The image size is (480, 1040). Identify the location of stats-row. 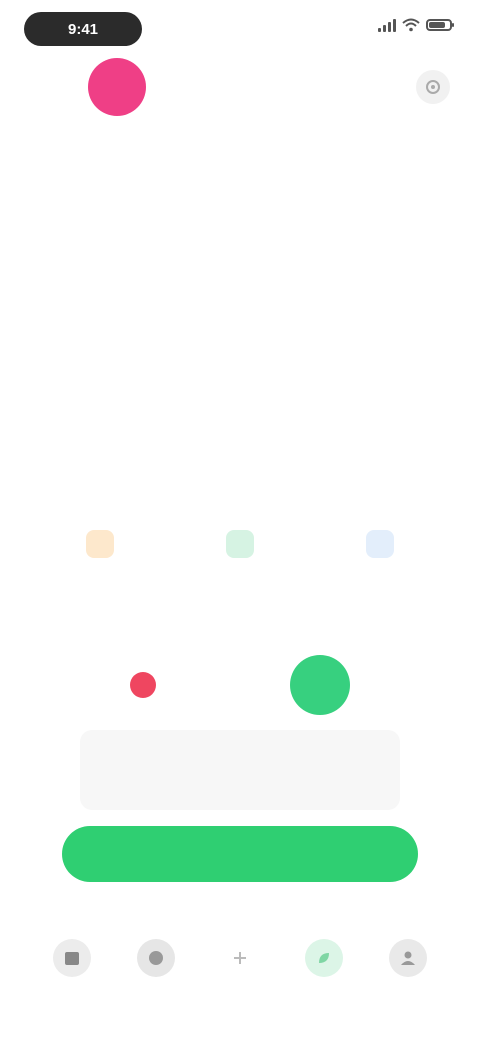
(240, 547).